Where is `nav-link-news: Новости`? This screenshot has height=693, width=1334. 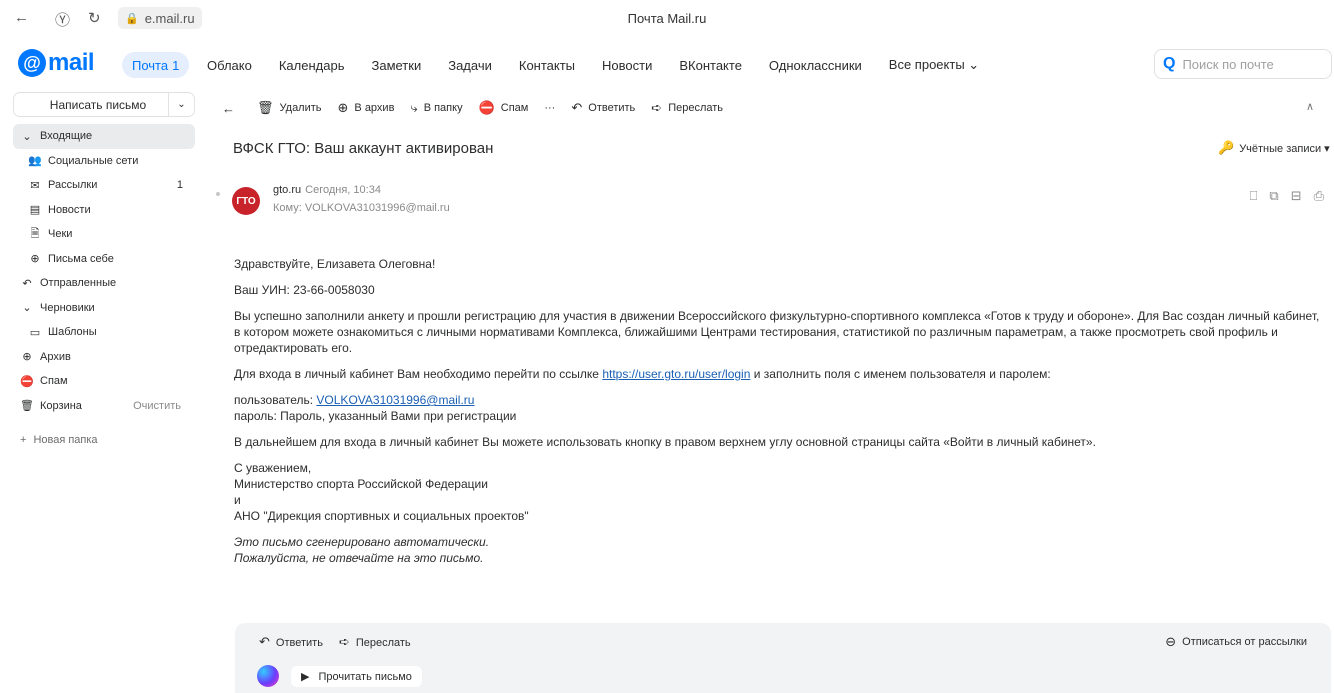
nav-link-news: Новости is located at coordinates (627, 65).